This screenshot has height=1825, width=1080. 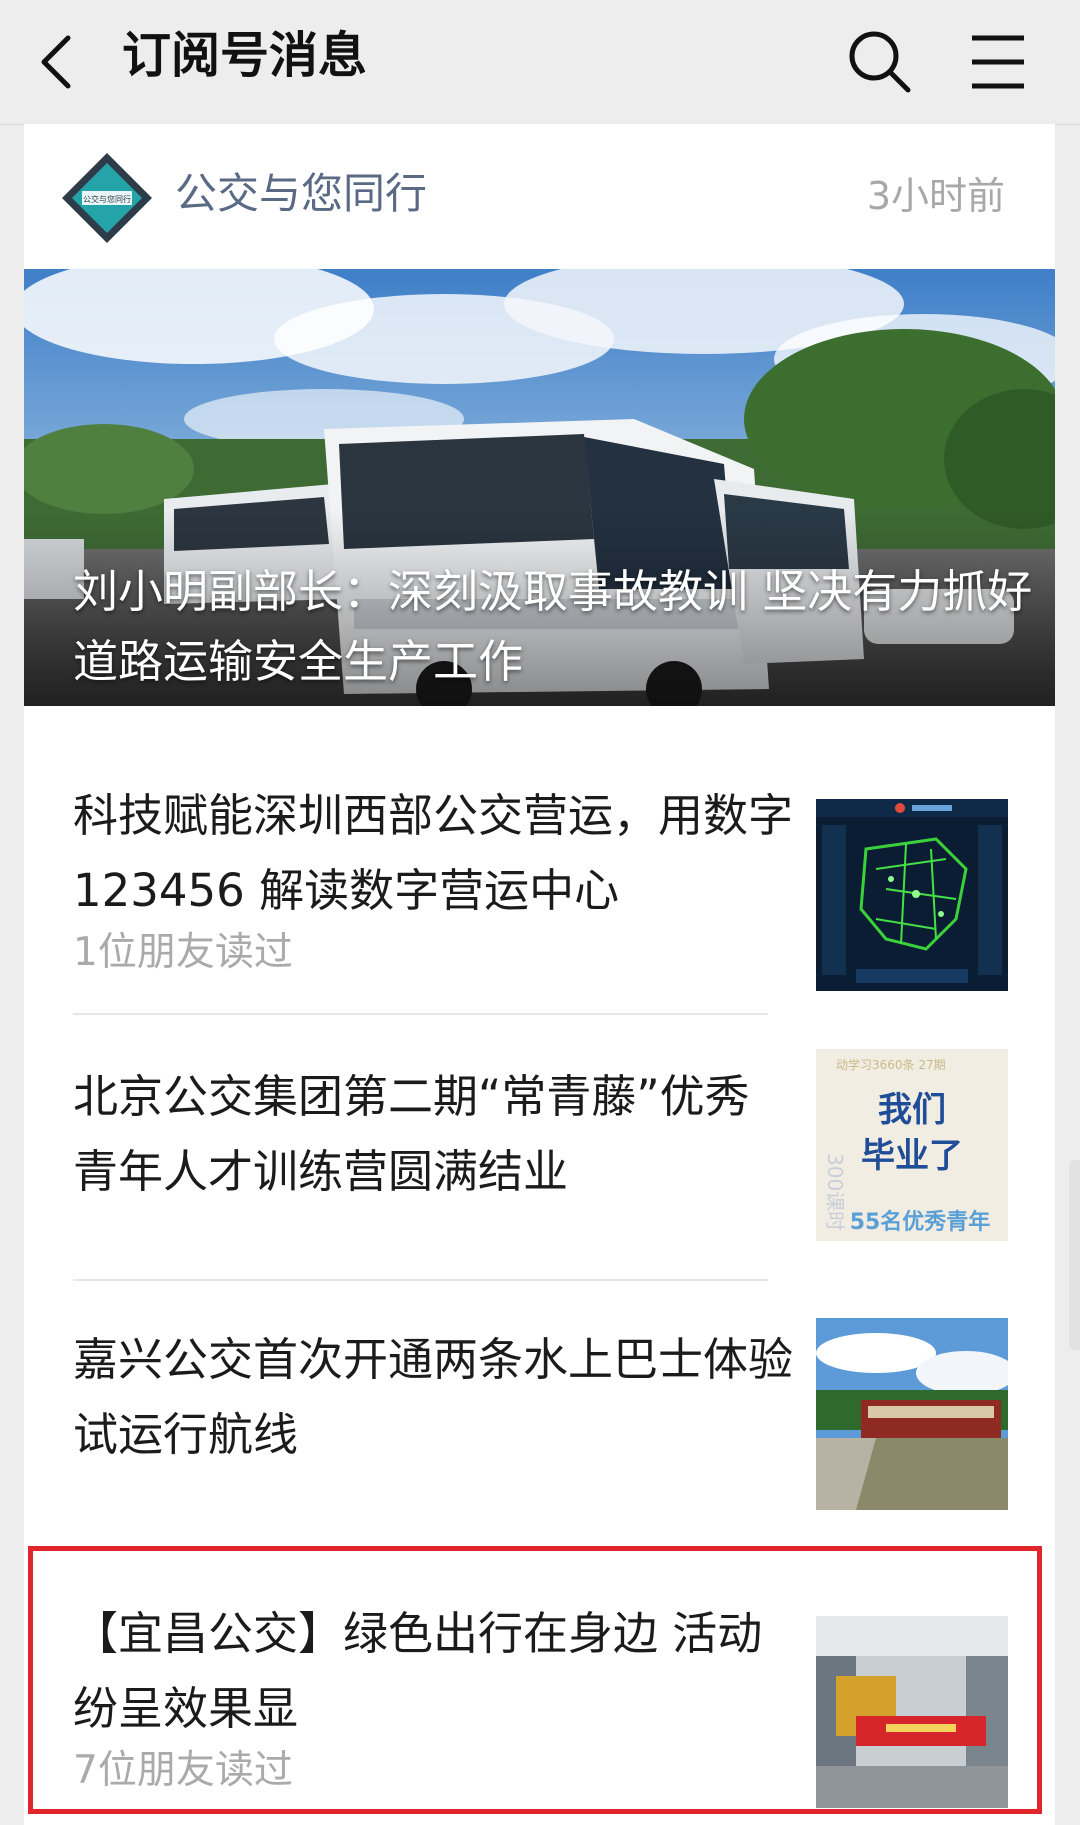 I want to click on search-icon, so click(x=880, y=62).